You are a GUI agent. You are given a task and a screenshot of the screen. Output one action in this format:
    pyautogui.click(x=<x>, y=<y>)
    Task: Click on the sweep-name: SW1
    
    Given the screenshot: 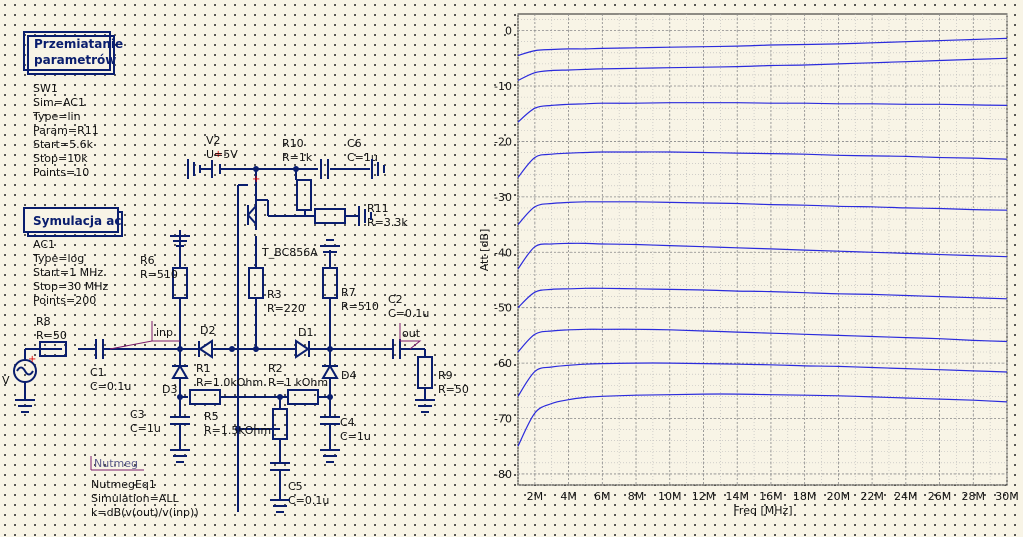 What is the action you would take?
    pyautogui.click(x=45, y=88)
    